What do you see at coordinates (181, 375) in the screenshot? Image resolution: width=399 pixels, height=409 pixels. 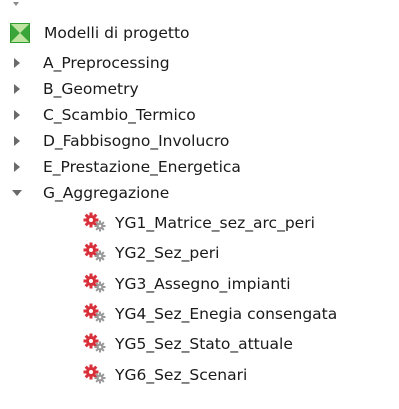 I see `tree-item-label: YG6_Sez_Scenari` at bounding box center [181, 375].